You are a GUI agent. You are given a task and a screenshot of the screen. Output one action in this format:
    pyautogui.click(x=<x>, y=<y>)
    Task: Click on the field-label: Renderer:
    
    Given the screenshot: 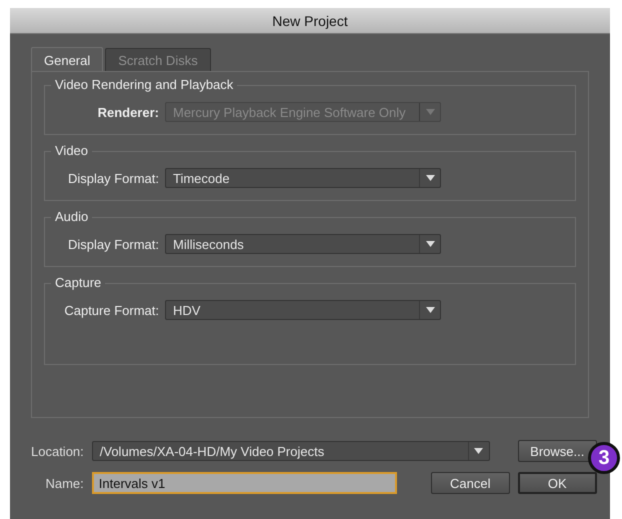 What is the action you would take?
    pyautogui.click(x=127, y=112)
    